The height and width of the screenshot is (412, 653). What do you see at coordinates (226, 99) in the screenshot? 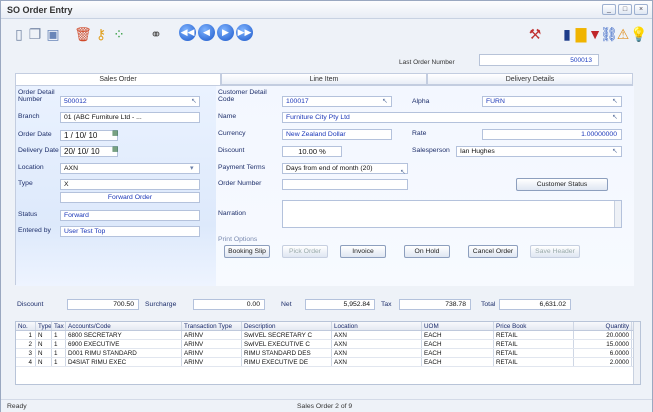
I see `code-label: Code` at bounding box center [226, 99].